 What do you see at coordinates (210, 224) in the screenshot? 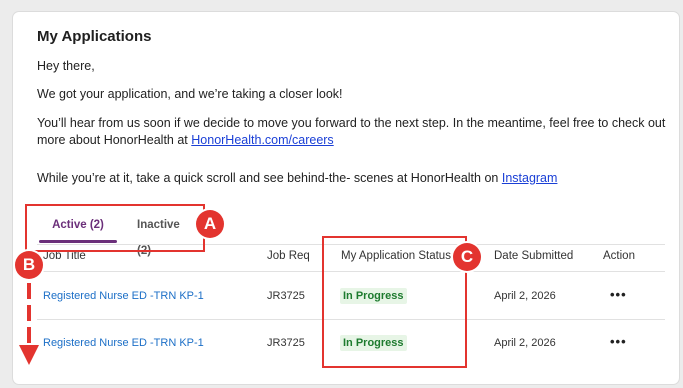
I see `callout-badge-a: A` at bounding box center [210, 224].